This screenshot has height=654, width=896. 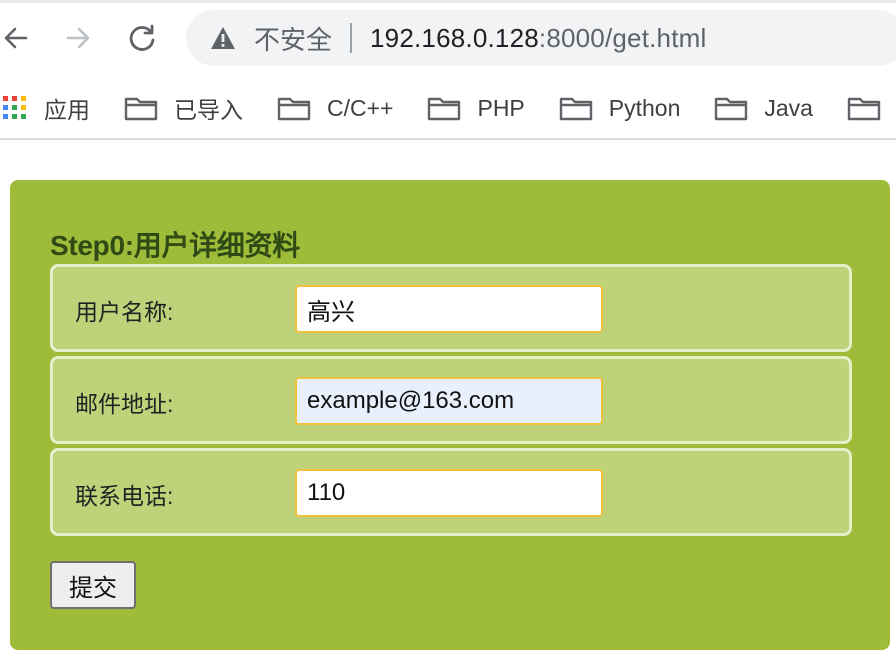 I want to click on apps-grid-icon, so click(x=15, y=108).